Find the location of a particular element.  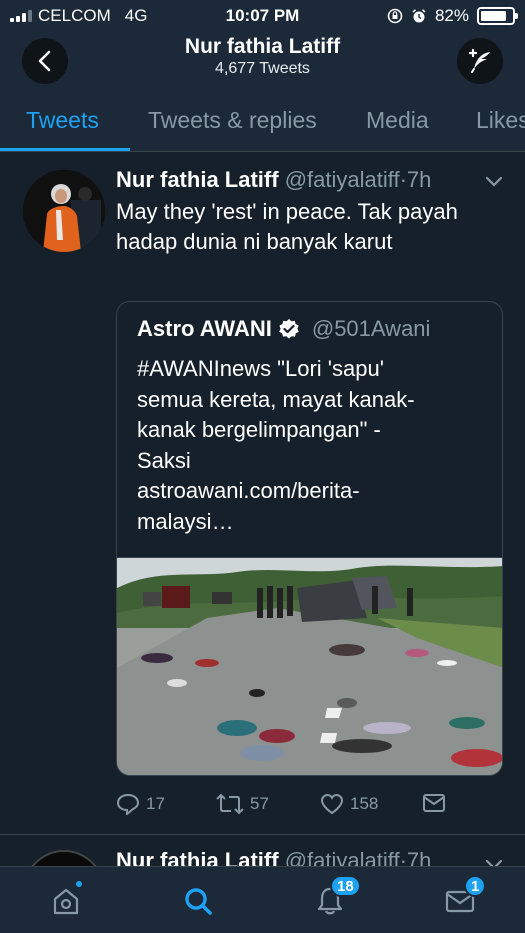

next-tweet-preview: Nur fathia Latiff @fatiyalatiff·7h is located at coordinates (262, 851).